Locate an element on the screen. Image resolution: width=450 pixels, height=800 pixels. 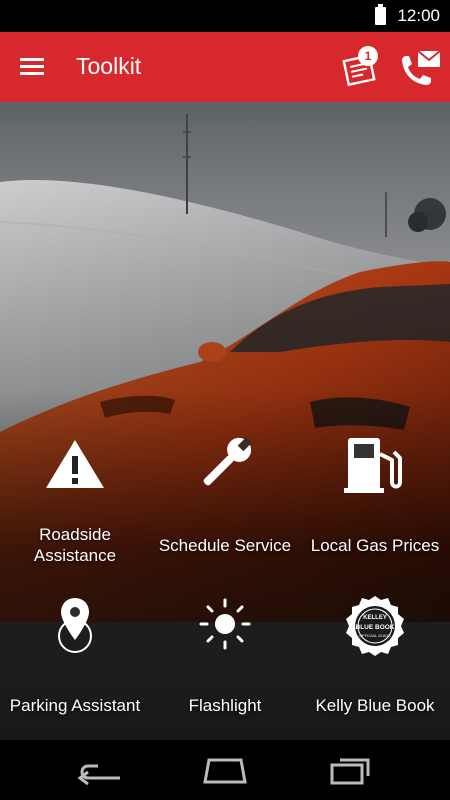
kelley-blue-book-icon: KELLEY BLUE BOOK OFFICIAL GUIDE is located at coordinates (375, 626).